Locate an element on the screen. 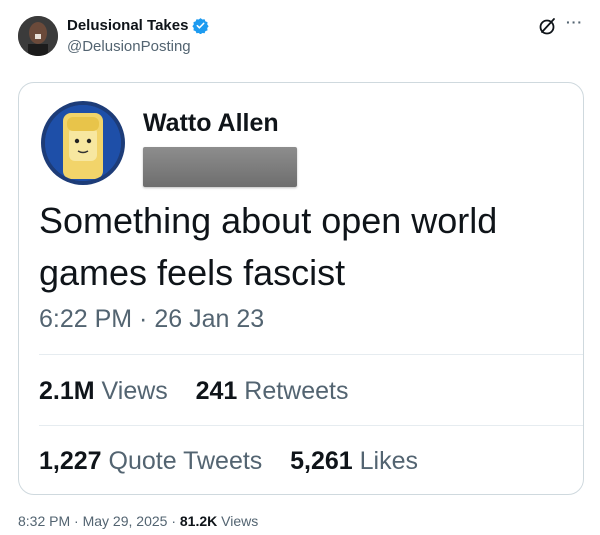  post-views-label: Views is located at coordinates (240, 521).